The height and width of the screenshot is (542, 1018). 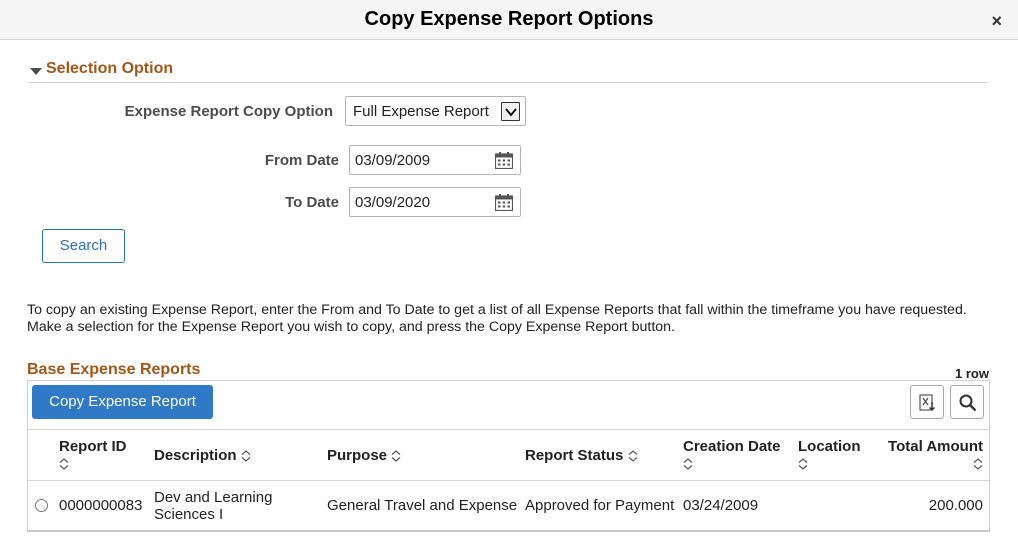 What do you see at coordinates (83, 246) in the screenshot?
I see `search-button: Search` at bounding box center [83, 246].